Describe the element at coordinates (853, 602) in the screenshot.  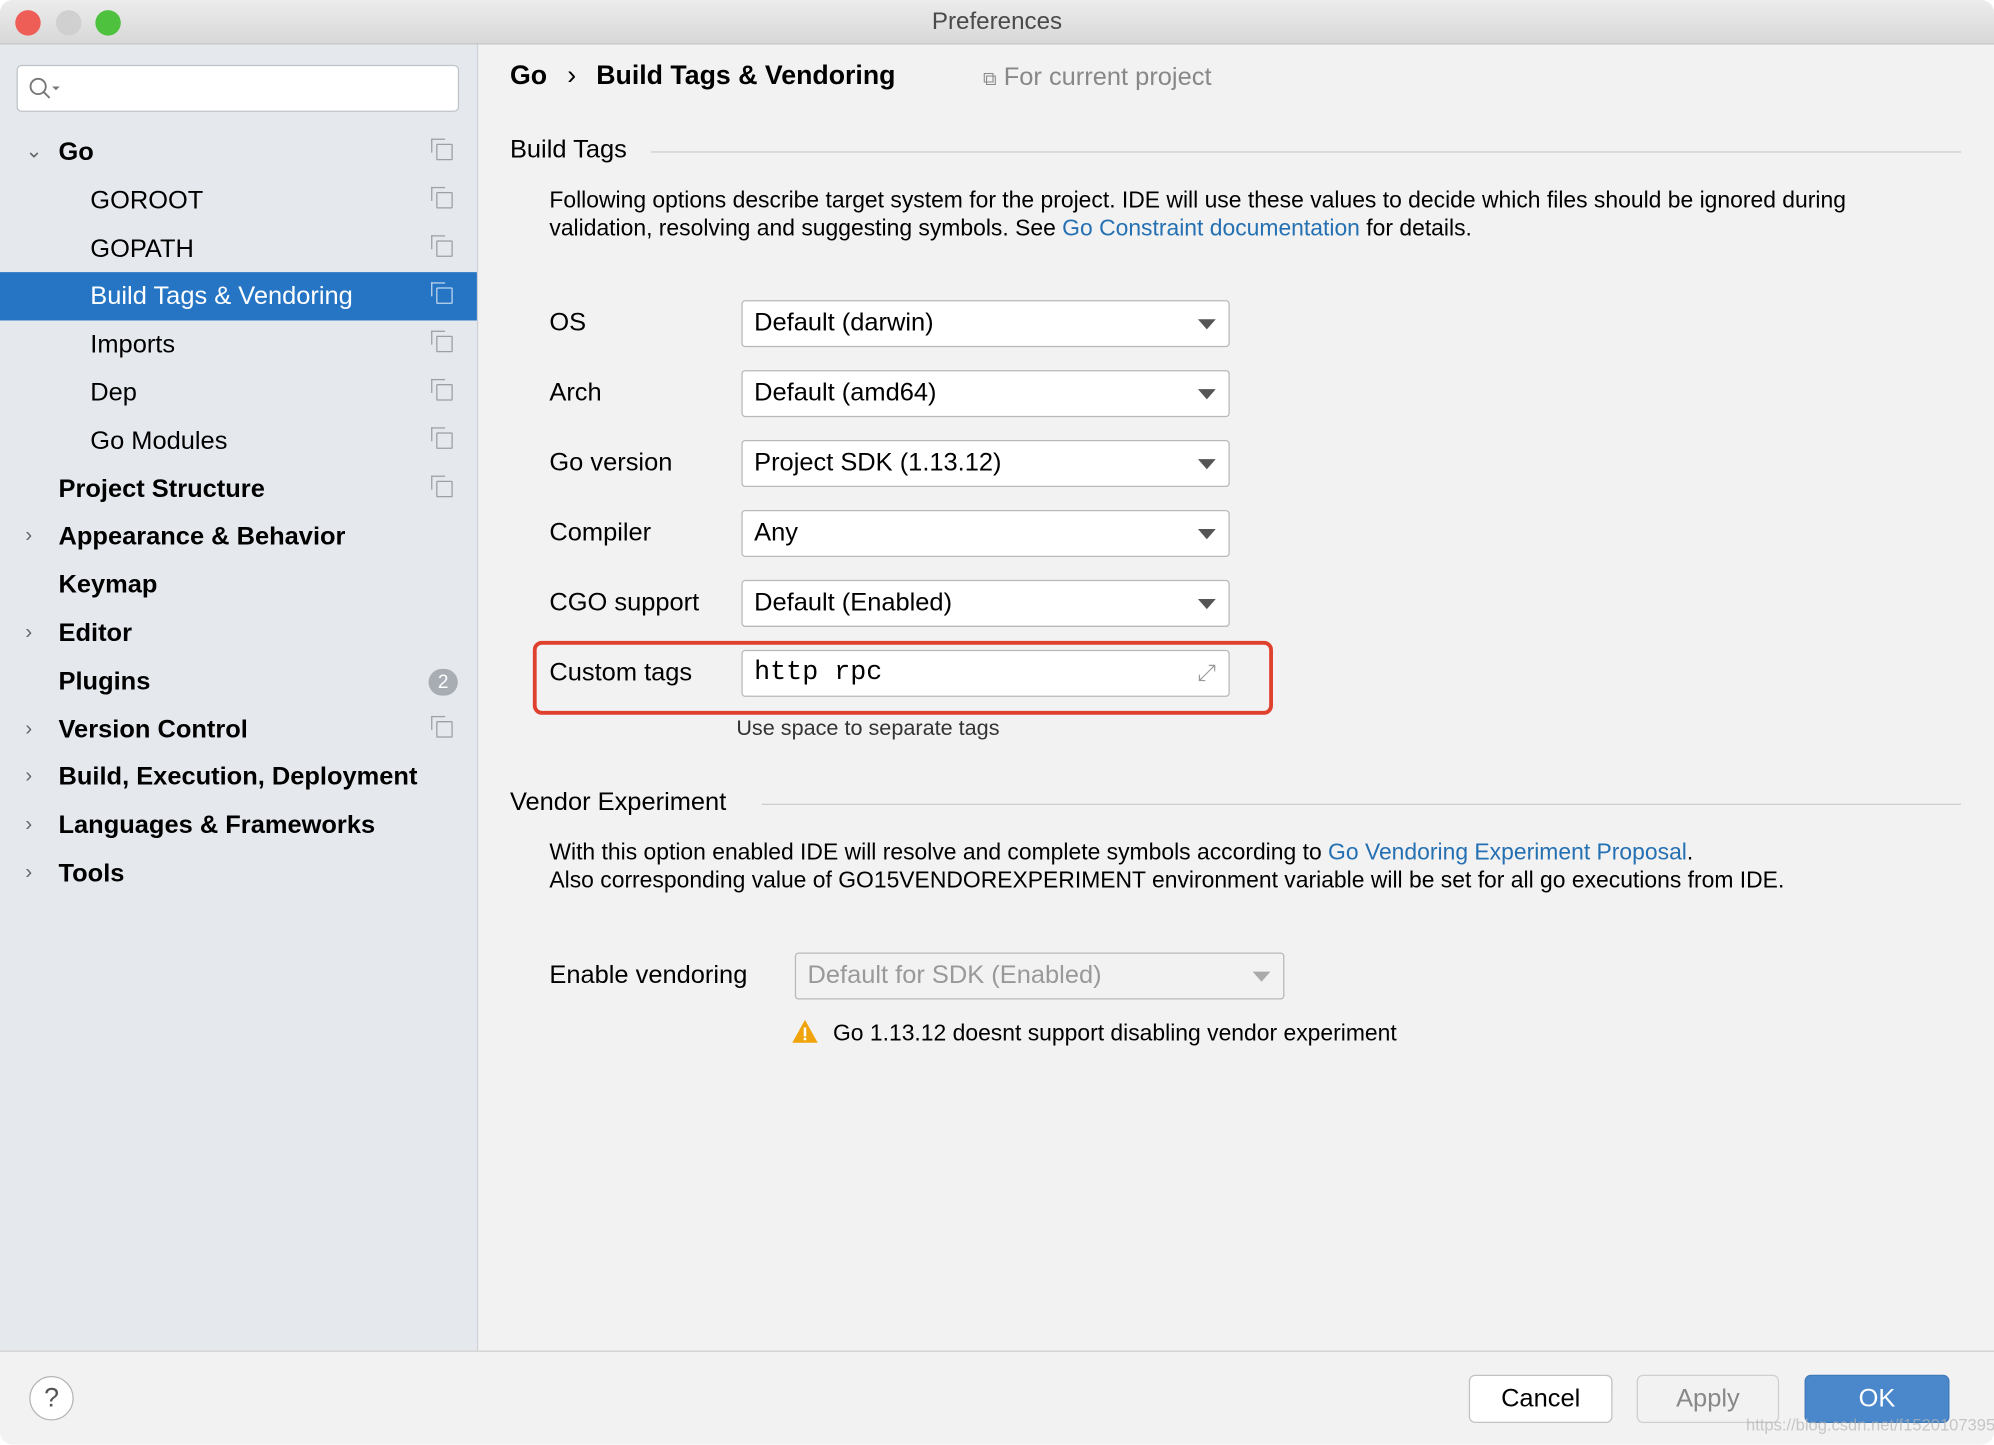
I see `cgo-support-value: Default (Enabled)` at that location.